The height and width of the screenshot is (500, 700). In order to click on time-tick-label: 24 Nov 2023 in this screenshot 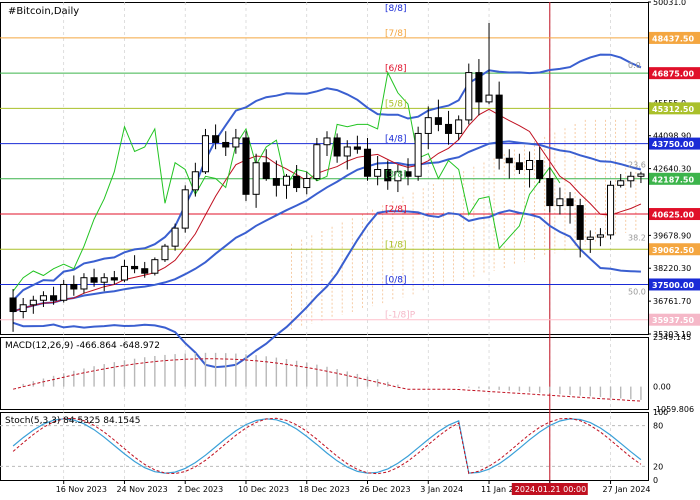, I will do `click(141, 489)`.